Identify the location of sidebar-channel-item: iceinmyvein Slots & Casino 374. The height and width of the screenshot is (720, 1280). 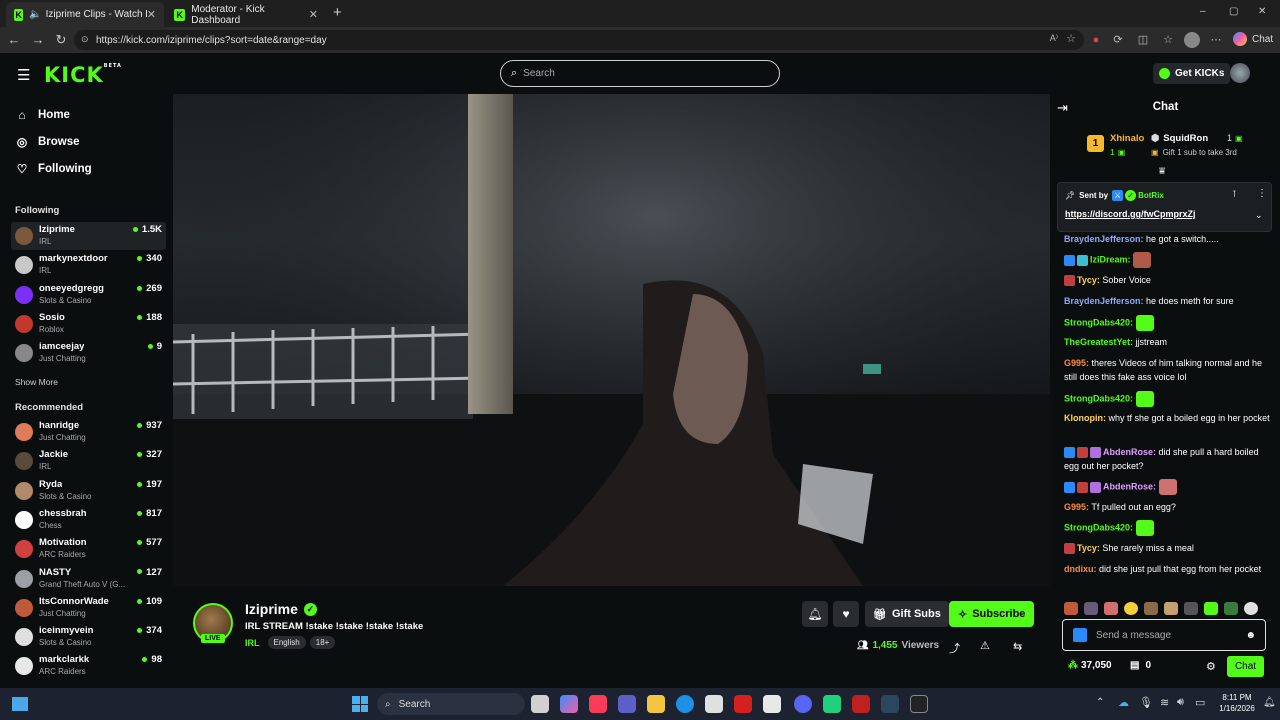
(88, 637).